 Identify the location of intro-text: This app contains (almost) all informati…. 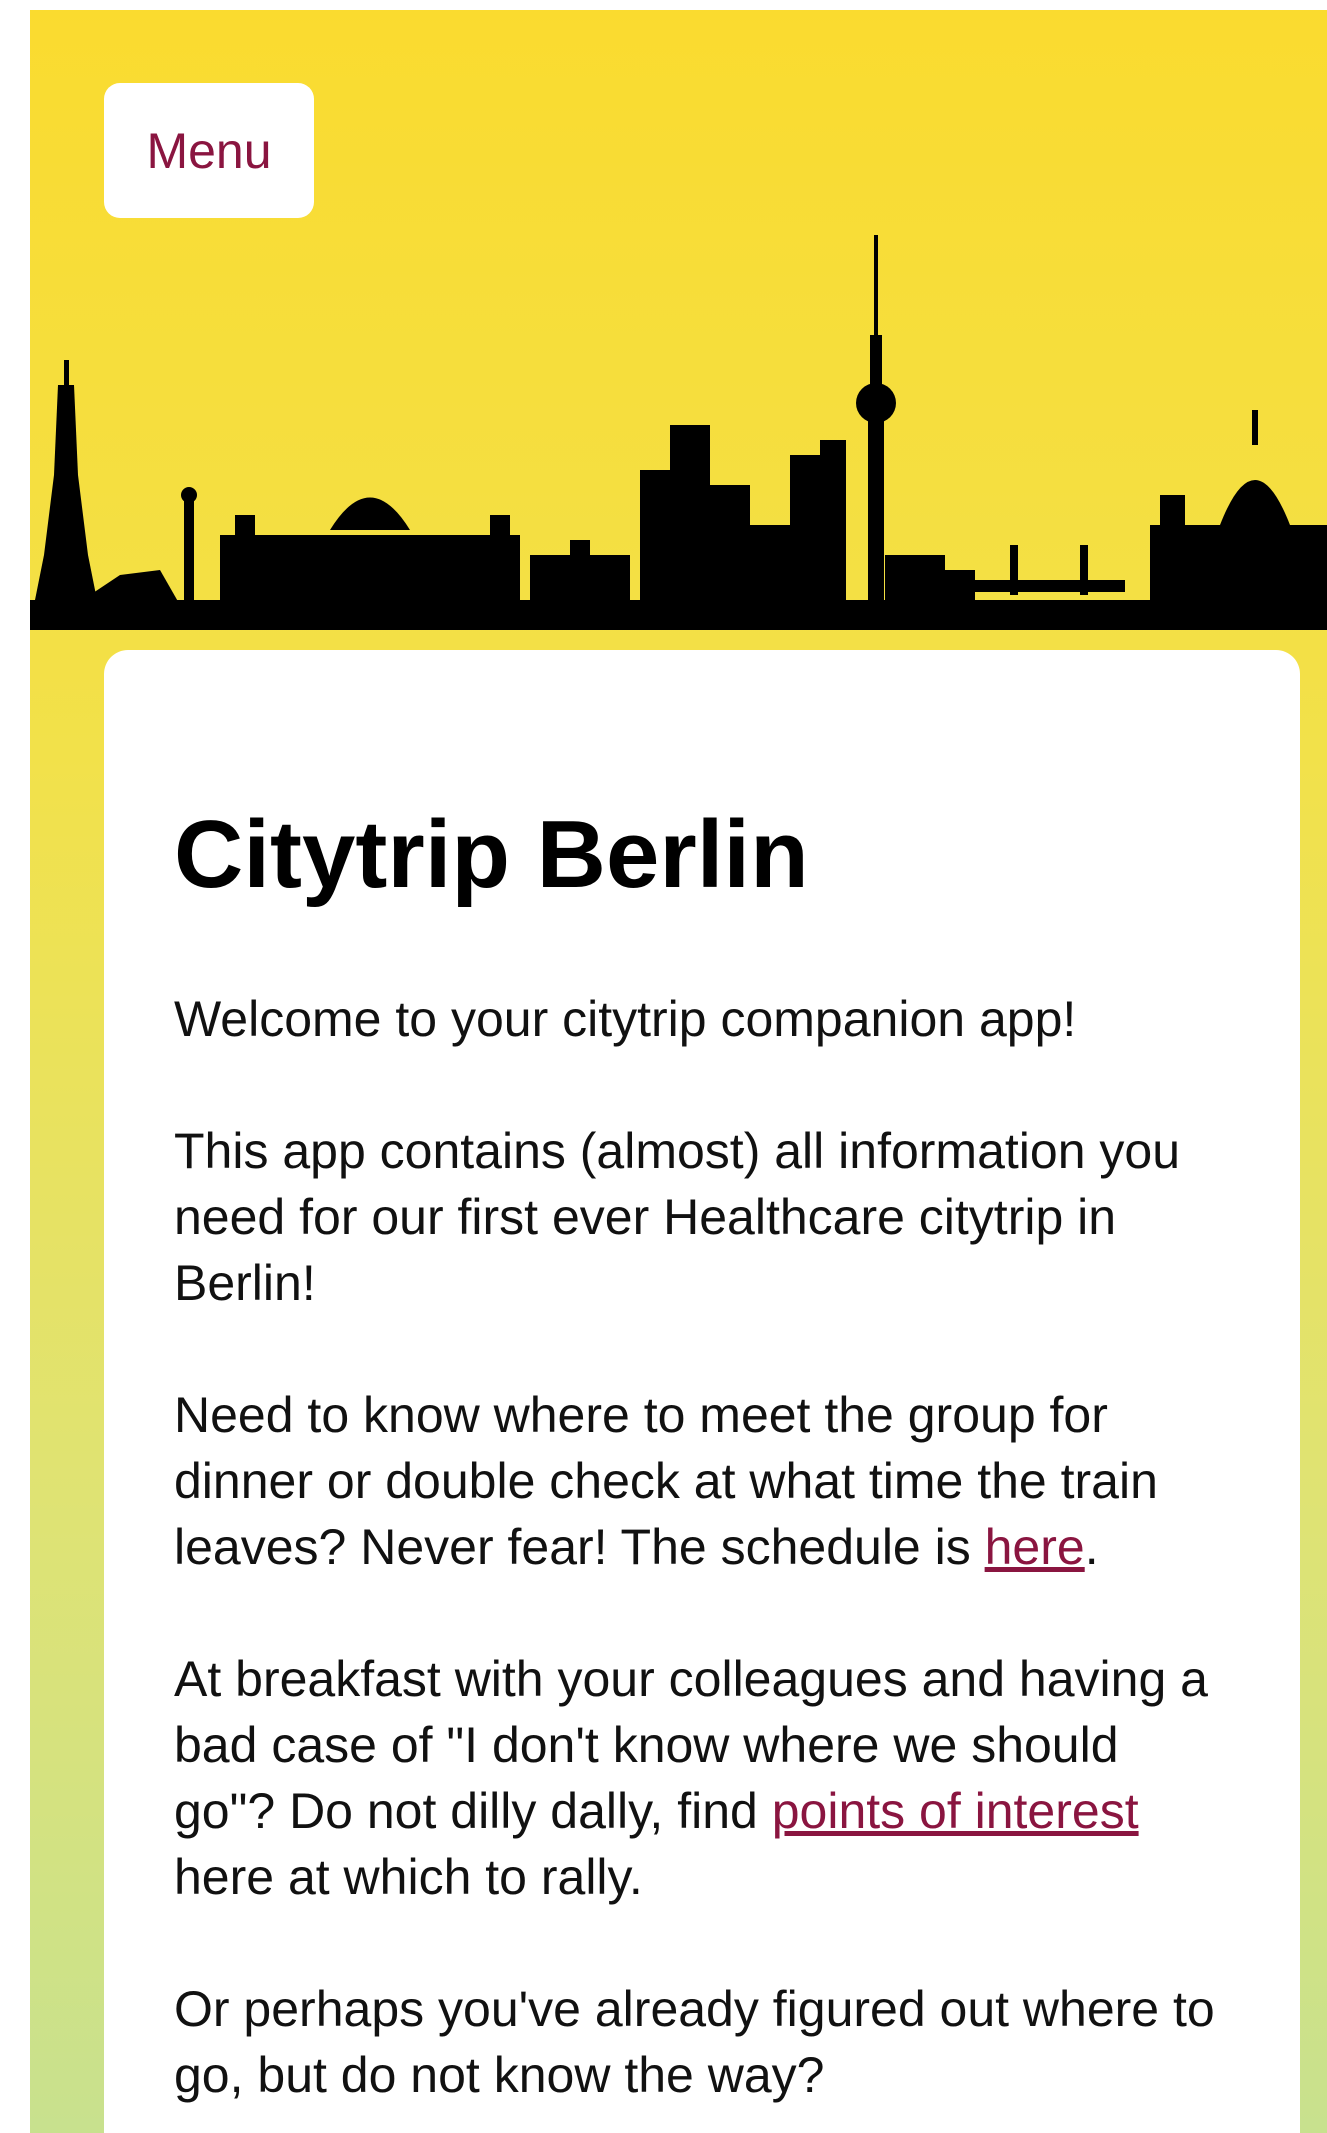
(677, 1217).